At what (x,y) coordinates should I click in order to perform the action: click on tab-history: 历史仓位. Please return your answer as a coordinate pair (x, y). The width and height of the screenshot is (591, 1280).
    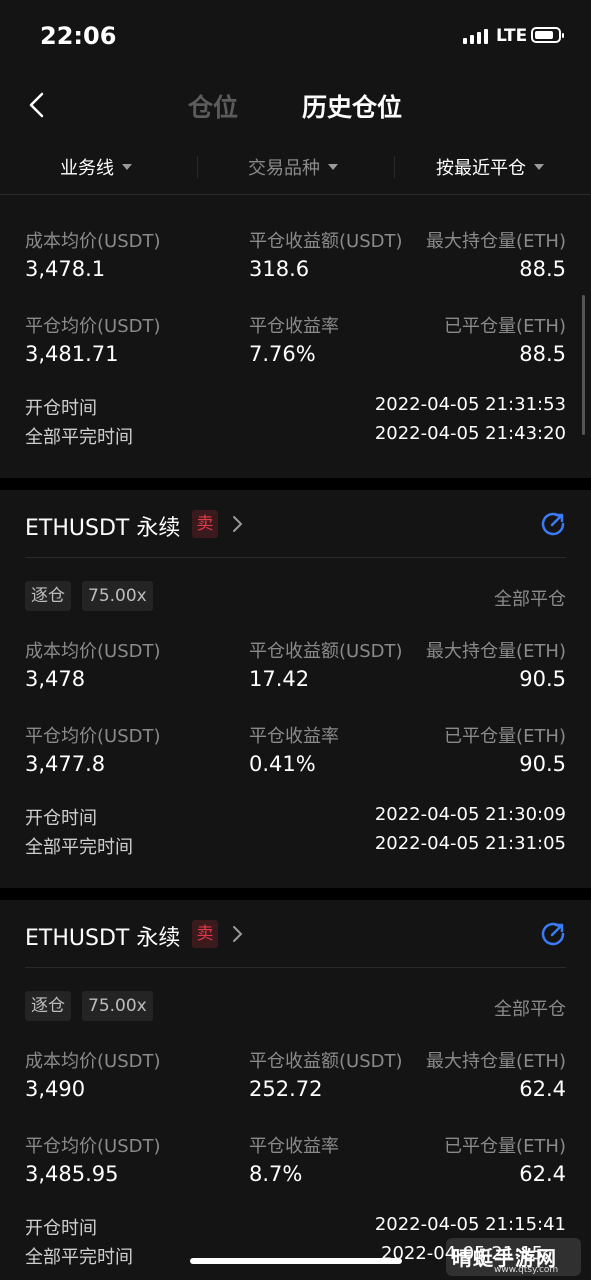
    Looking at the image, I should click on (352, 106).